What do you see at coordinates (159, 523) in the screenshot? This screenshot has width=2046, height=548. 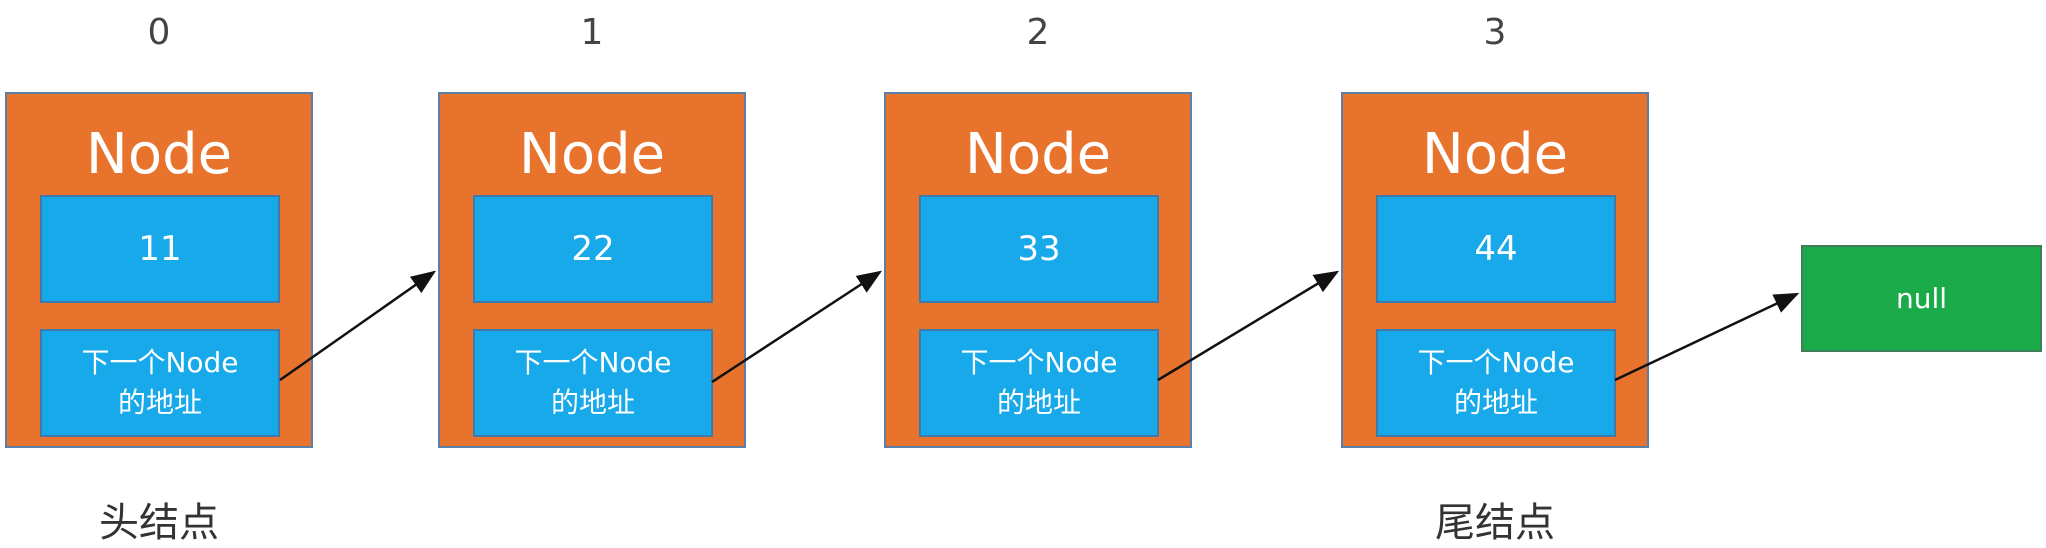 I see `head-node-label: 头结点` at bounding box center [159, 523].